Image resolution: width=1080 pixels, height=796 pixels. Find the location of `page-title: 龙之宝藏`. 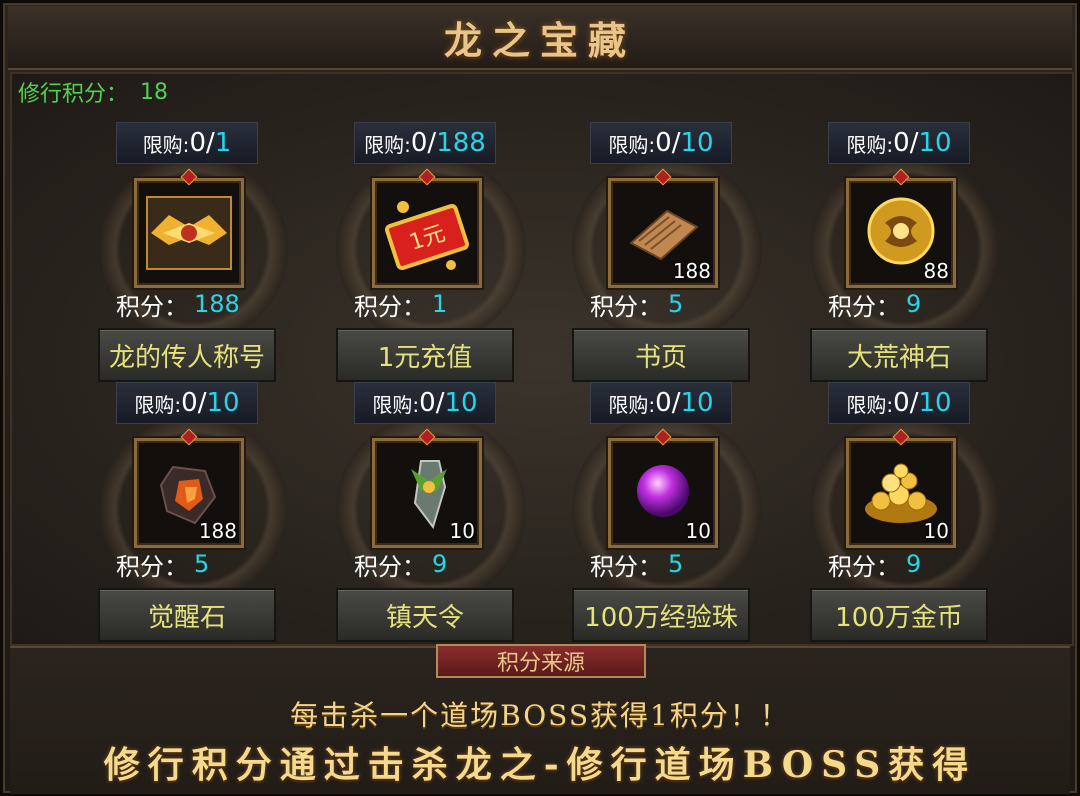

page-title: 龙之宝藏 is located at coordinates (539, 40).